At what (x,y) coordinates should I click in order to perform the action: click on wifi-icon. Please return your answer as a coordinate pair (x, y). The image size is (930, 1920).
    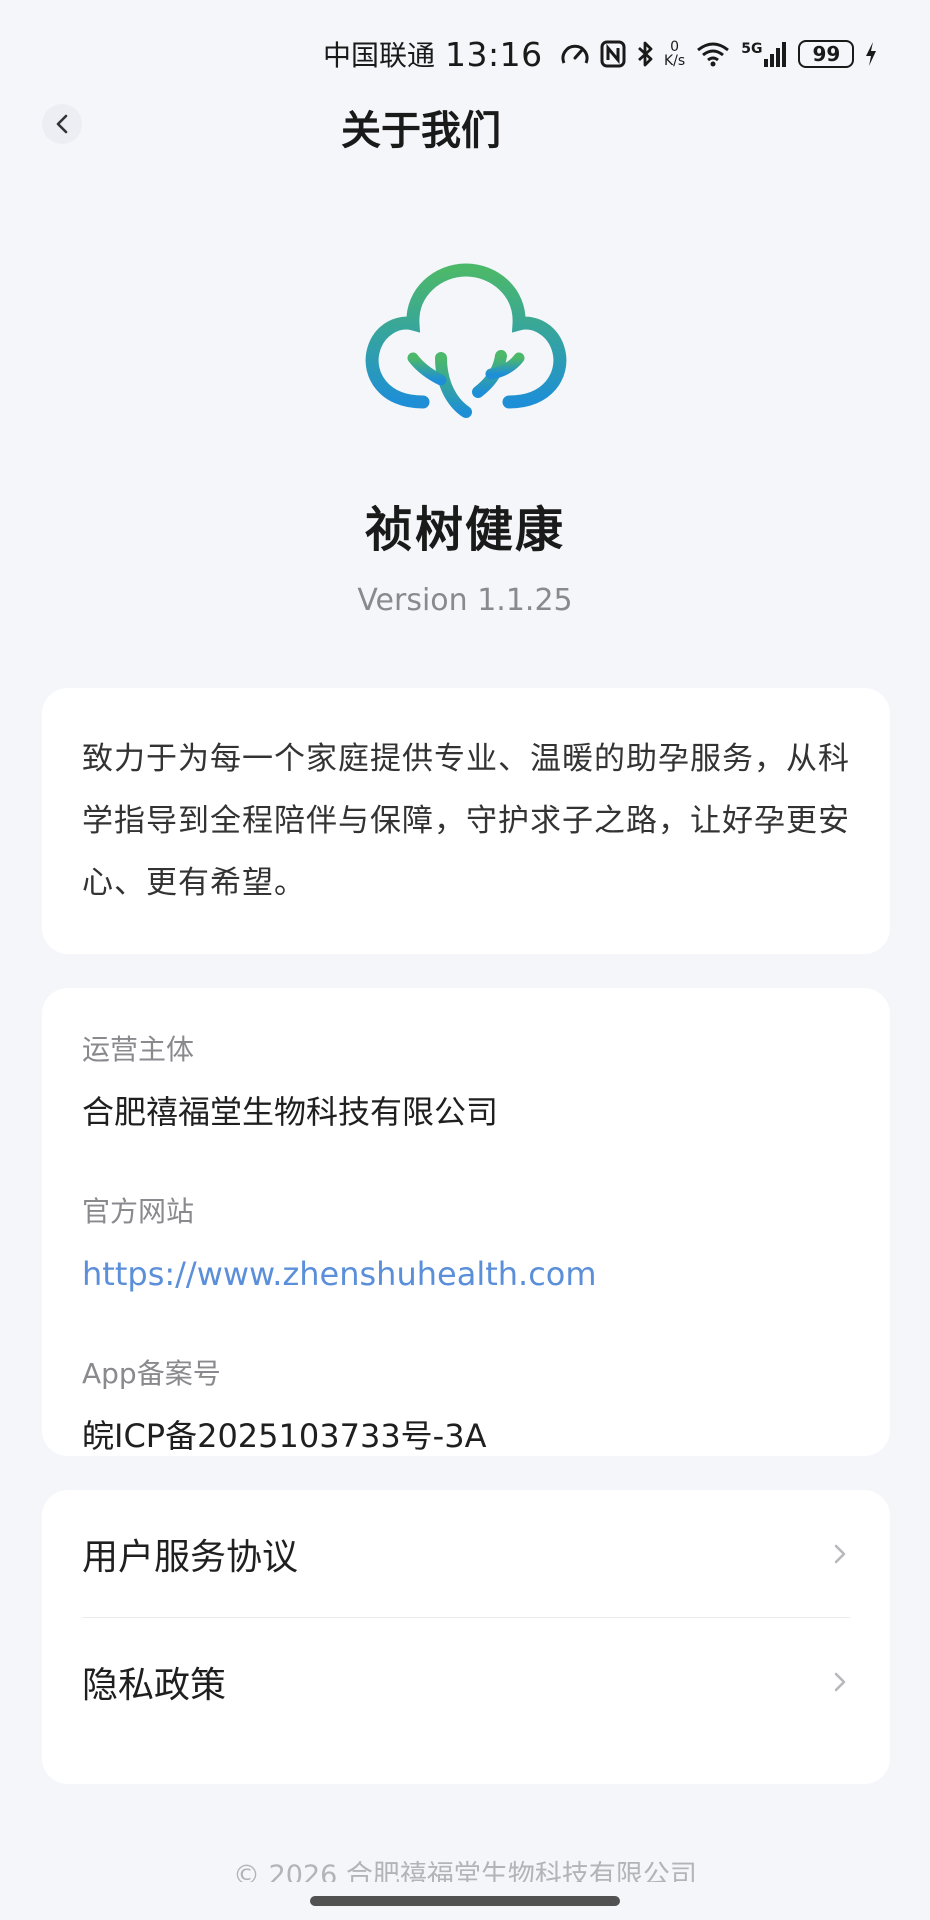
    Looking at the image, I should click on (713, 54).